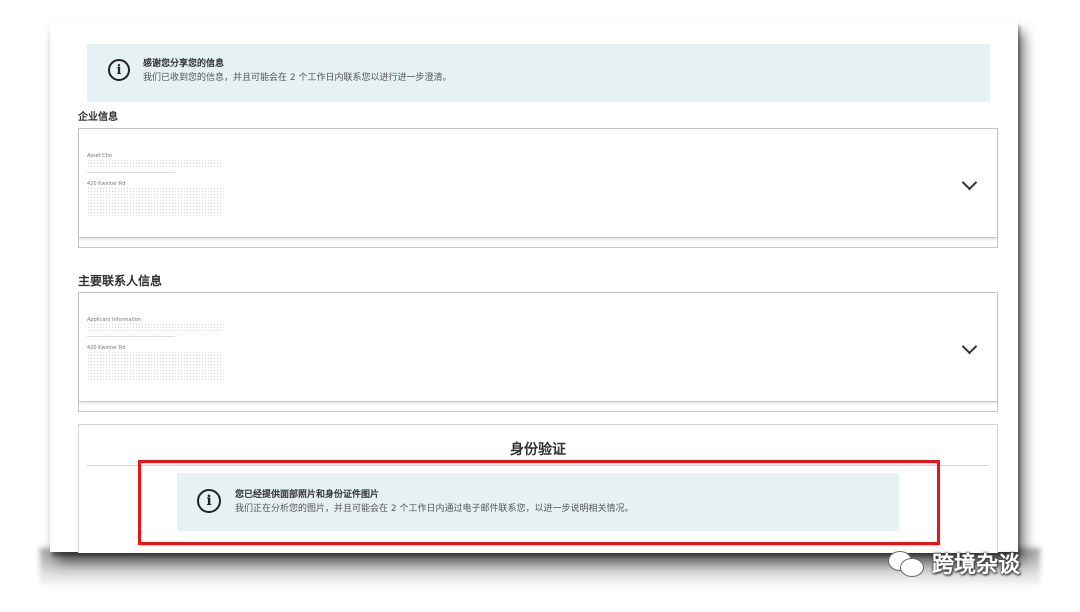 The height and width of the screenshot is (612, 1080). What do you see at coordinates (119, 70) in the screenshot?
I see `info-icon: i` at bounding box center [119, 70].